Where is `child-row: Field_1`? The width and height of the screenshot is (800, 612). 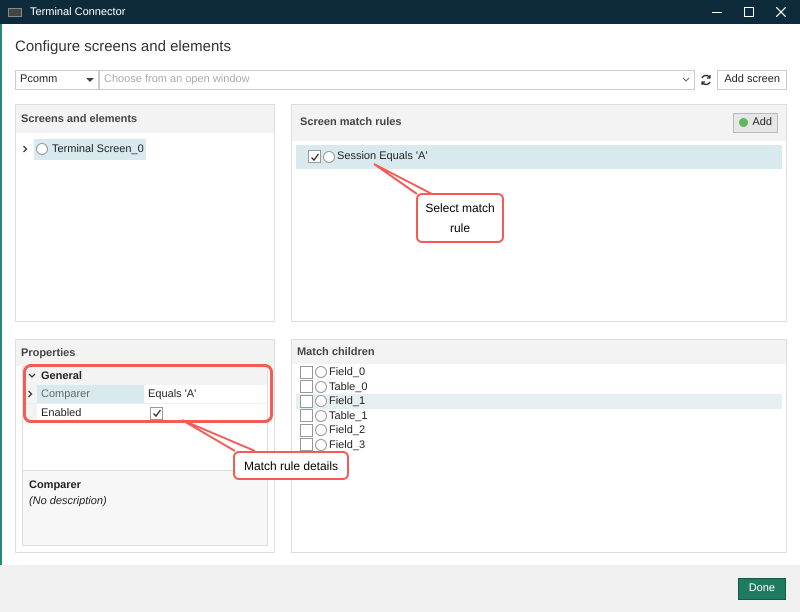 child-row: Field_1 is located at coordinates (539, 401).